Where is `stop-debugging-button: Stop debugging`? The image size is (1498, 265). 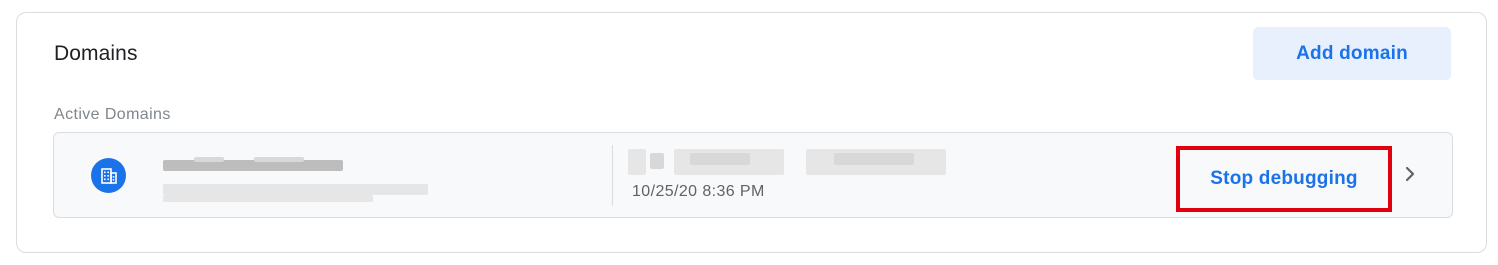 stop-debugging-button: Stop debugging is located at coordinates (1284, 179).